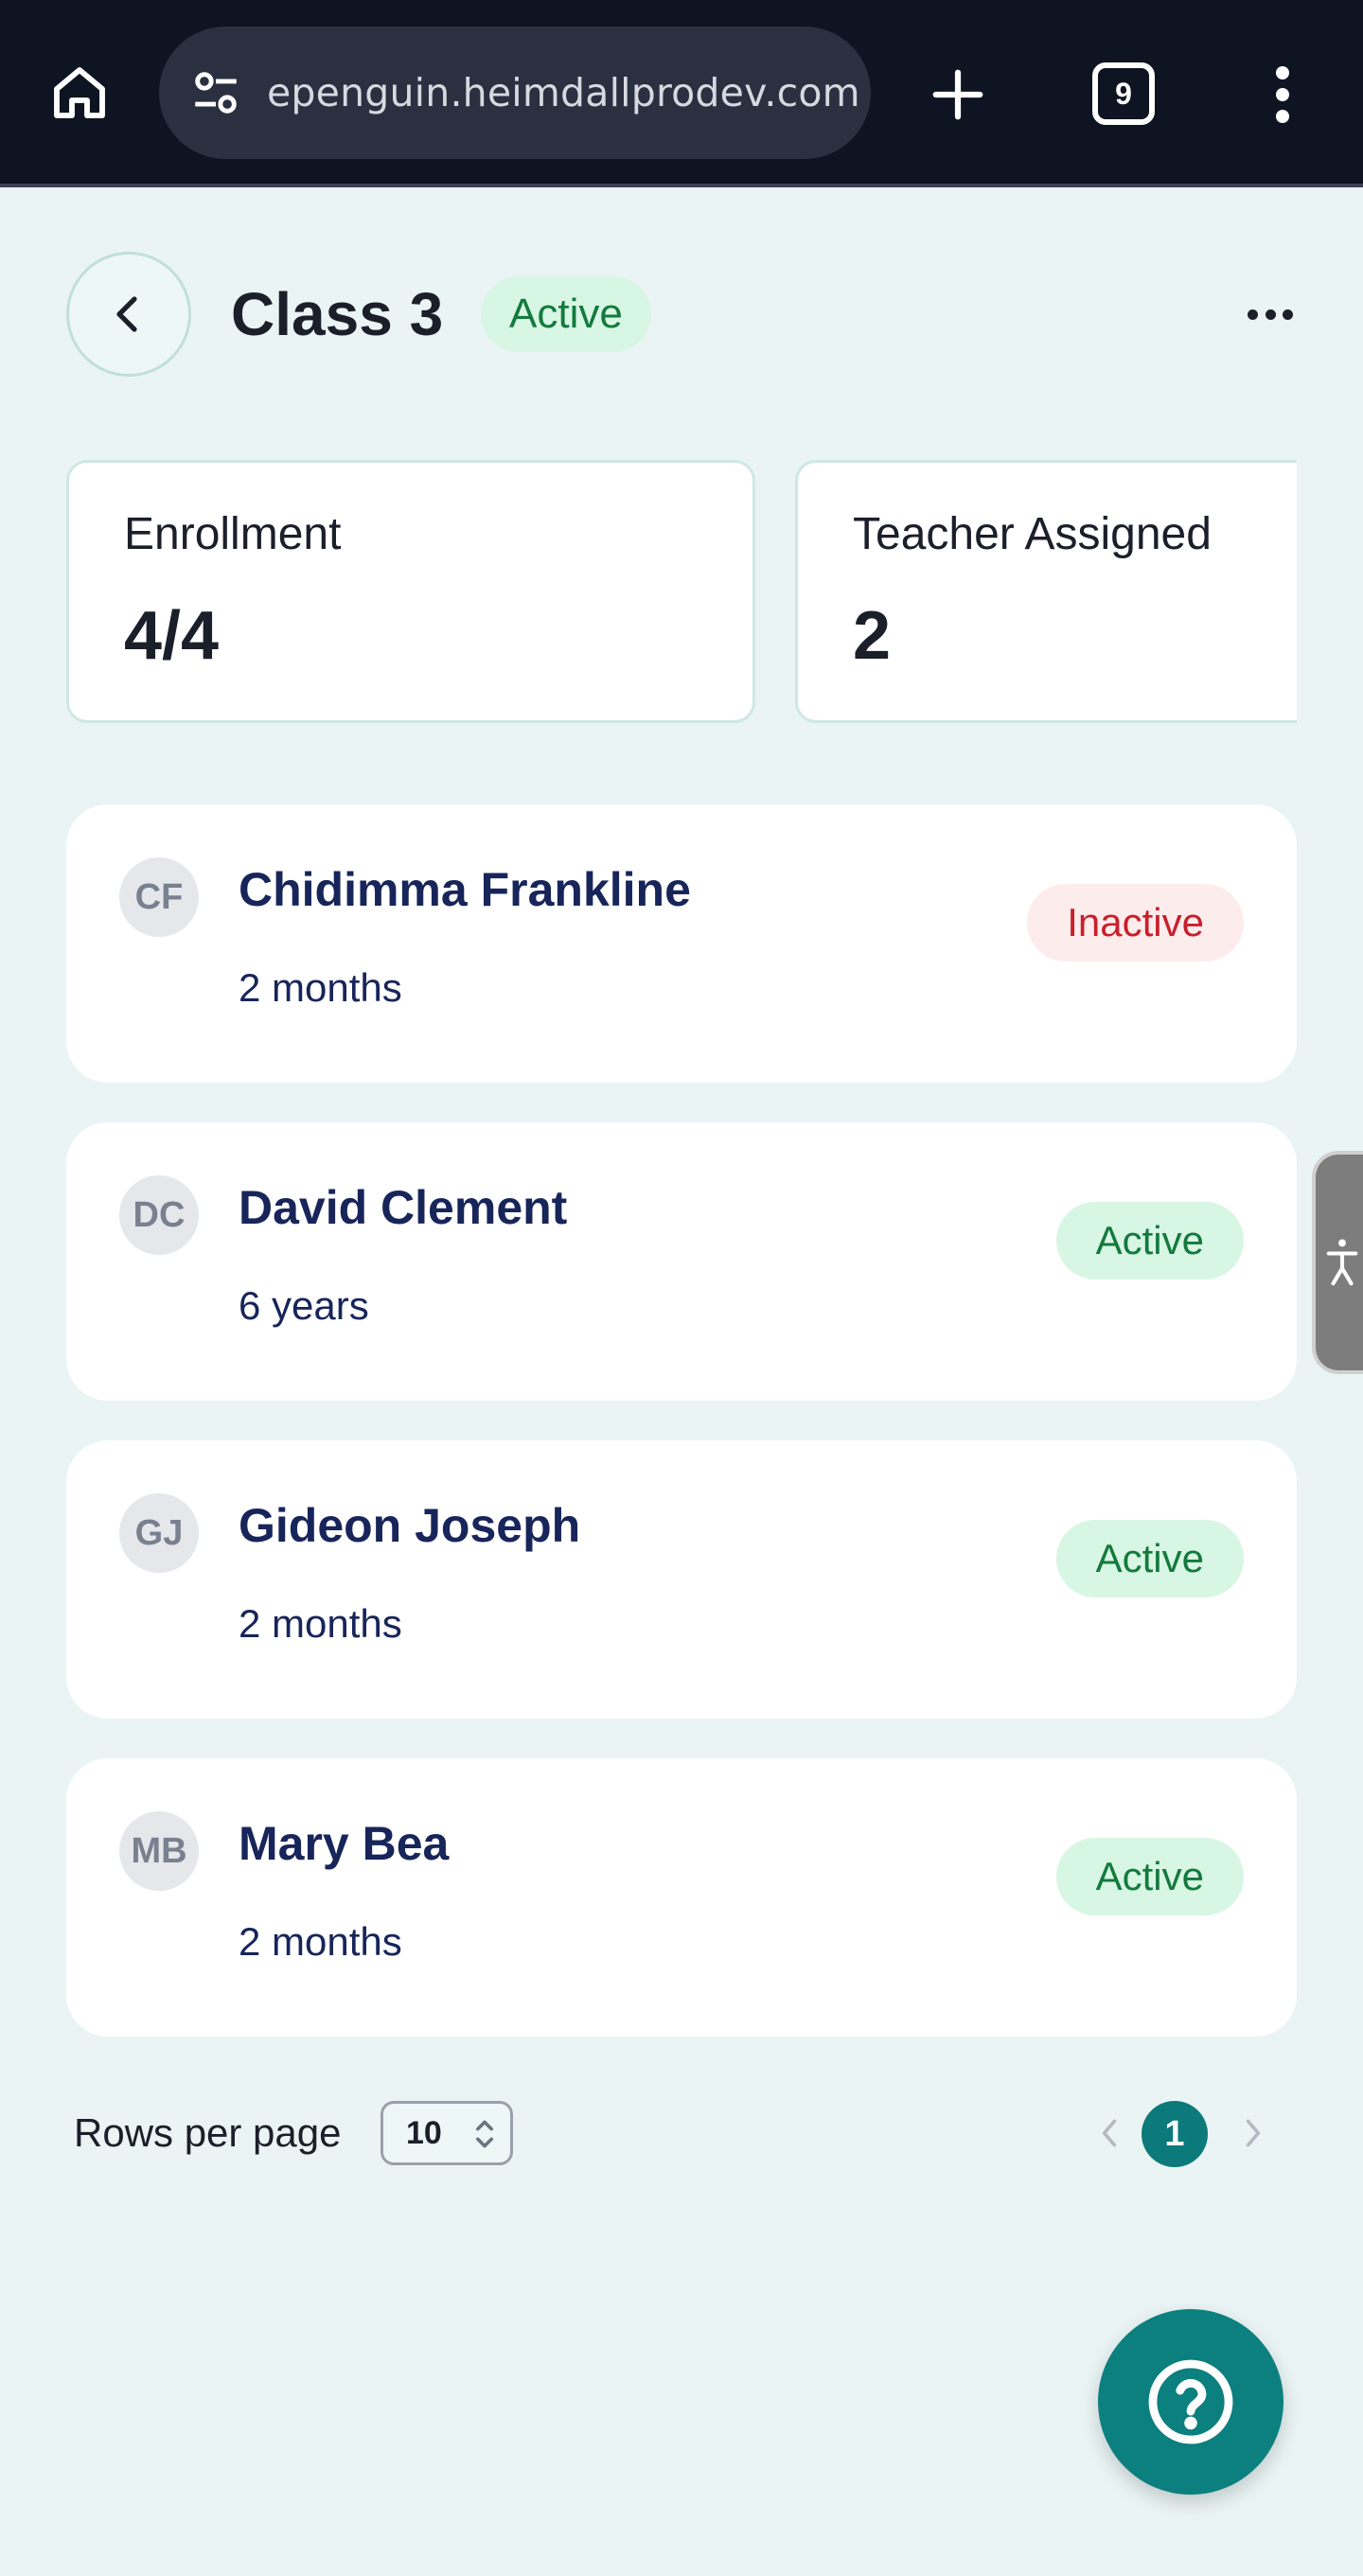  Describe the element at coordinates (304, 1305) in the screenshot. I see `student-duration: 6 years` at that location.